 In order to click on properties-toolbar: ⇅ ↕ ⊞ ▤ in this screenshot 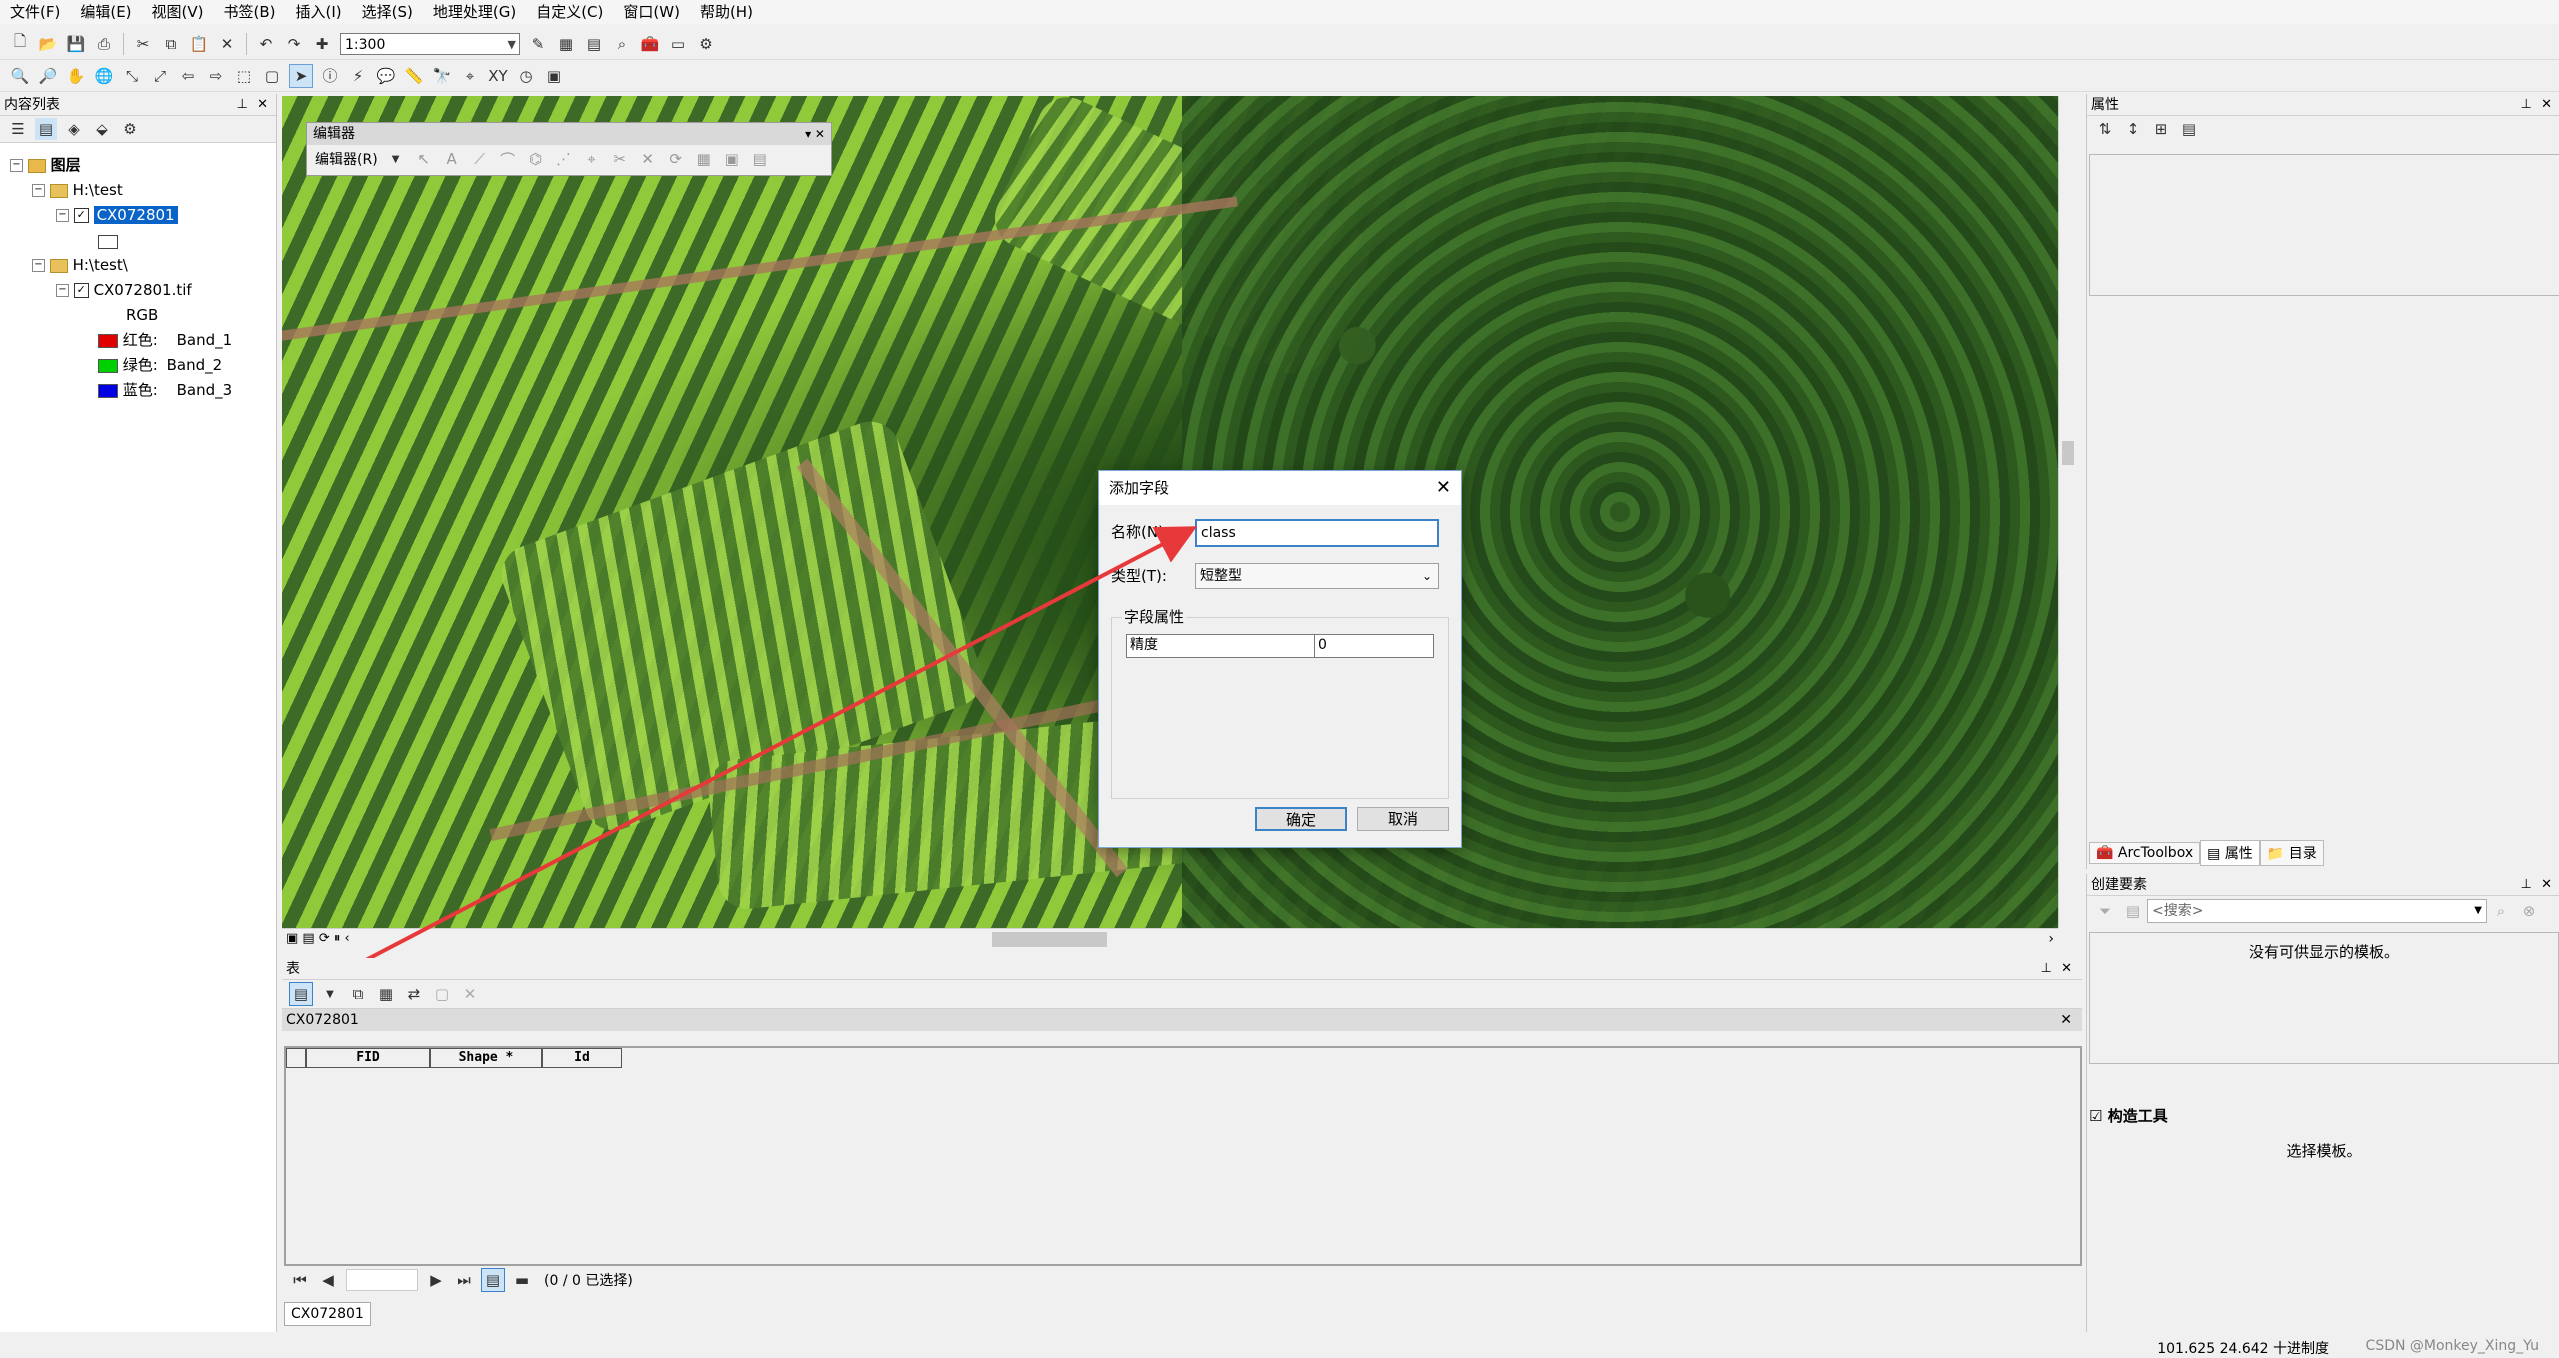, I will do `click(2323, 129)`.